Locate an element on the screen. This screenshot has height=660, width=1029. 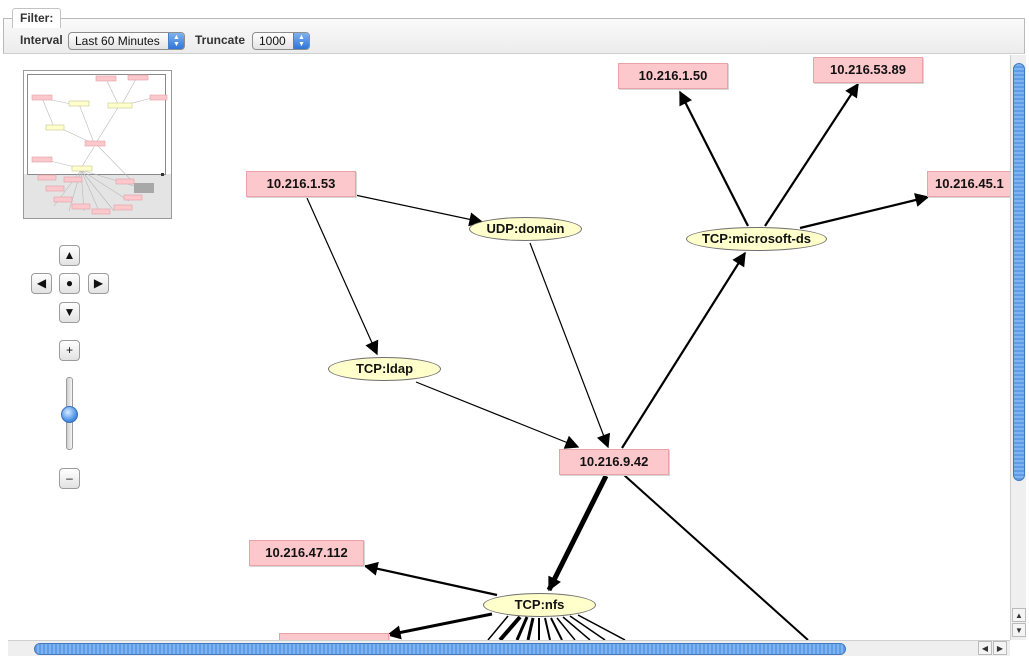
service-node: TCP:microsoft-ds is located at coordinates (756, 239).